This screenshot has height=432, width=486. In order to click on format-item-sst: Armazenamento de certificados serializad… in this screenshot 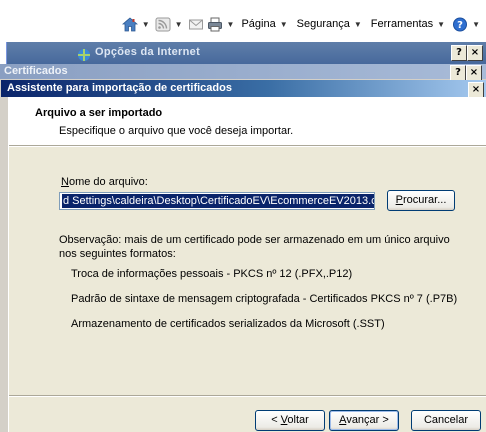, I will do `click(228, 324)`.